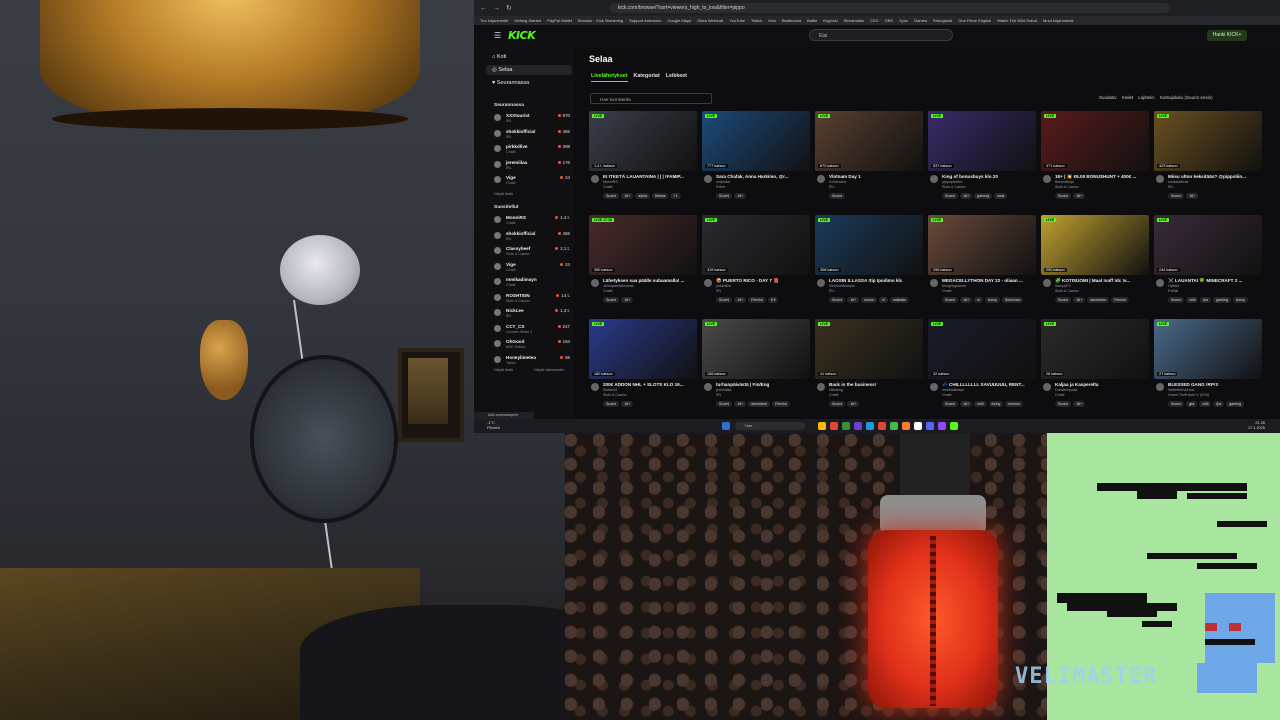 The image size is (1280, 720). I want to click on stream-thumbnail: LIVE 315 katsoo, so click(756, 245).